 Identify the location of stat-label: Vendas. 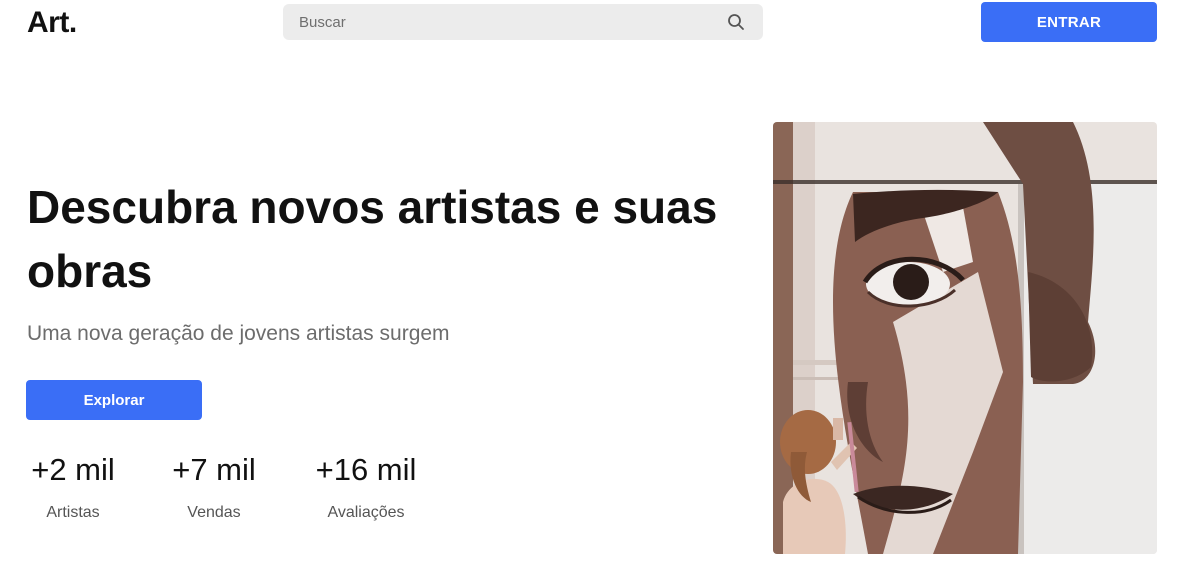
(214, 512).